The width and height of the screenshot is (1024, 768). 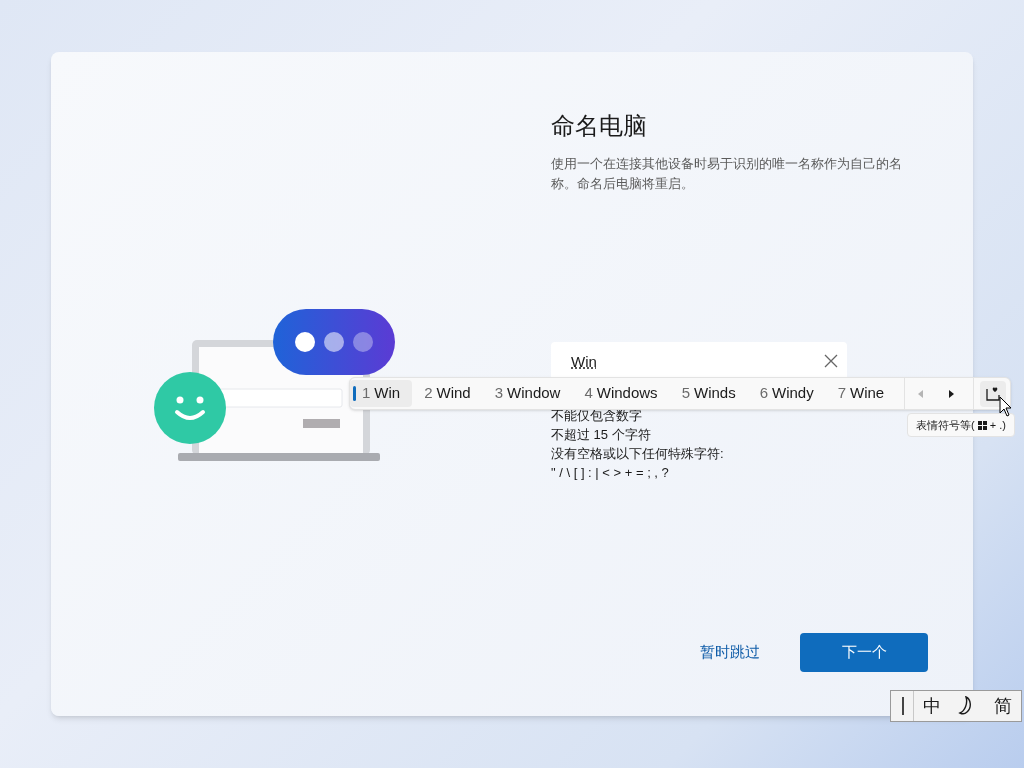 What do you see at coordinates (447, 393) in the screenshot?
I see `candidate-item: 2 Wind` at bounding box center [447, 393].